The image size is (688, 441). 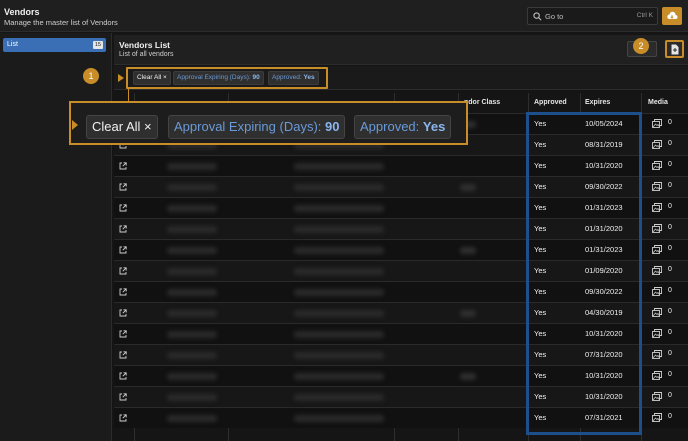 I want to click on sidebar-item-label: List, so click(x=12, y=44).